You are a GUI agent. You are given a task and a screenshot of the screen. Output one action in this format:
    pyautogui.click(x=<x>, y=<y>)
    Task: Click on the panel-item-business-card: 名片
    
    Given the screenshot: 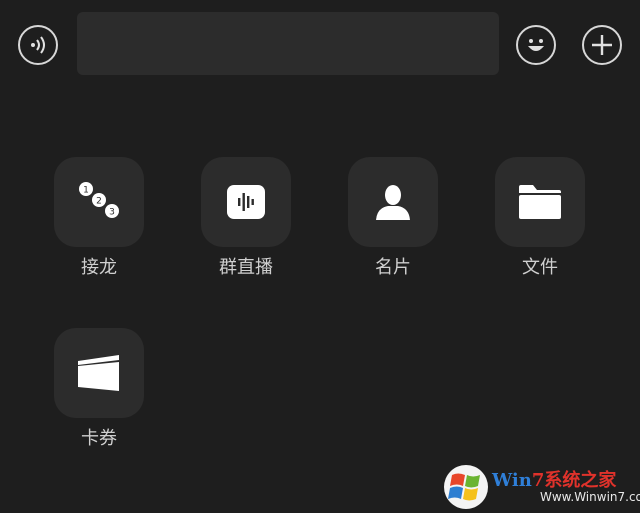 What is the action you would take?
    pyautogui.click(x=393, y=218)
    